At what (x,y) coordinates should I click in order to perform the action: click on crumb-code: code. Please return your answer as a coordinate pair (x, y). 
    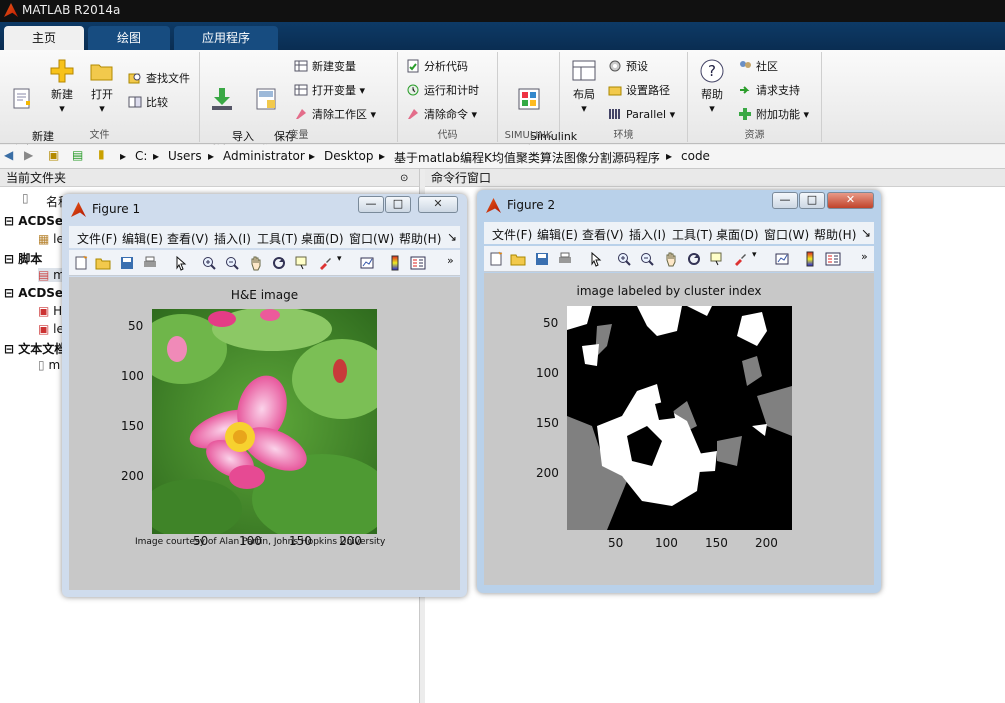
    Looking at the image, I should click on (695, 156).